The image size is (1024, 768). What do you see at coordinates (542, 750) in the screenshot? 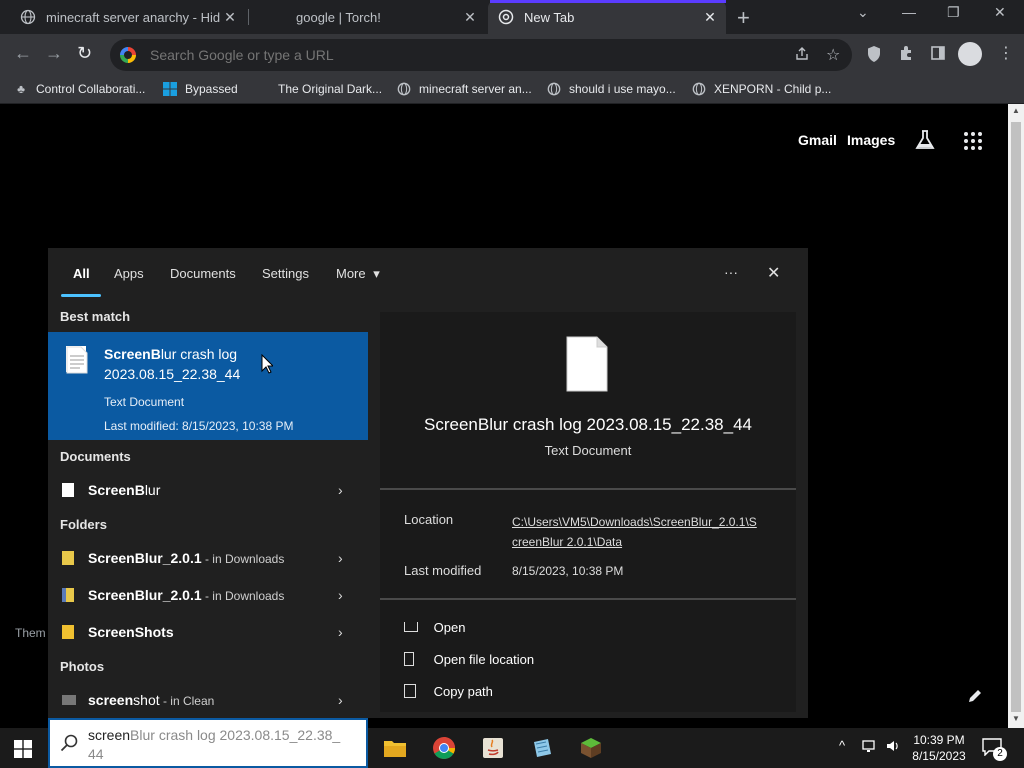
I see `notepad-icon` at bounding box center [542, 750].